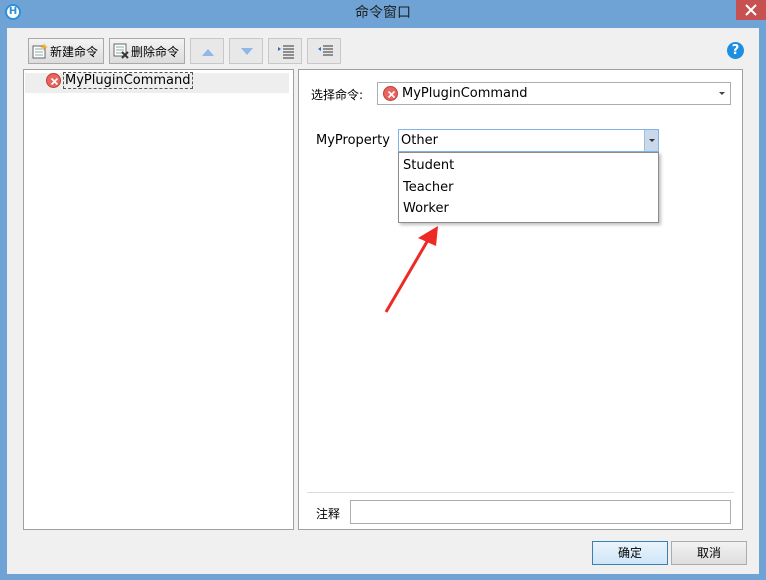 This screenshot has height=580, width=766. What do you see at coordinates (554, 93) in the screenshot?
I see `command-select: MyPluginCommand` at bounding box center [554, 93].